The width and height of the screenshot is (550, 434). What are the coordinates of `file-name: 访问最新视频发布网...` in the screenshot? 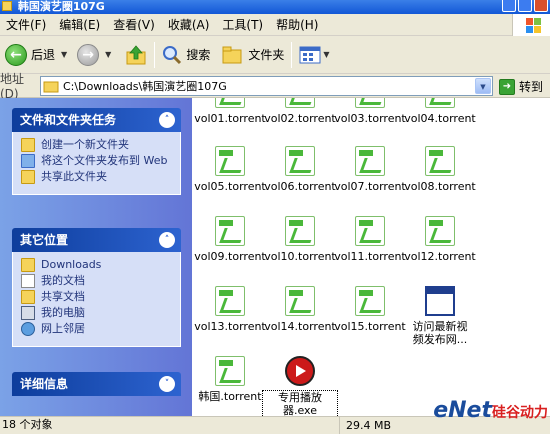 It's located at (440, 333).